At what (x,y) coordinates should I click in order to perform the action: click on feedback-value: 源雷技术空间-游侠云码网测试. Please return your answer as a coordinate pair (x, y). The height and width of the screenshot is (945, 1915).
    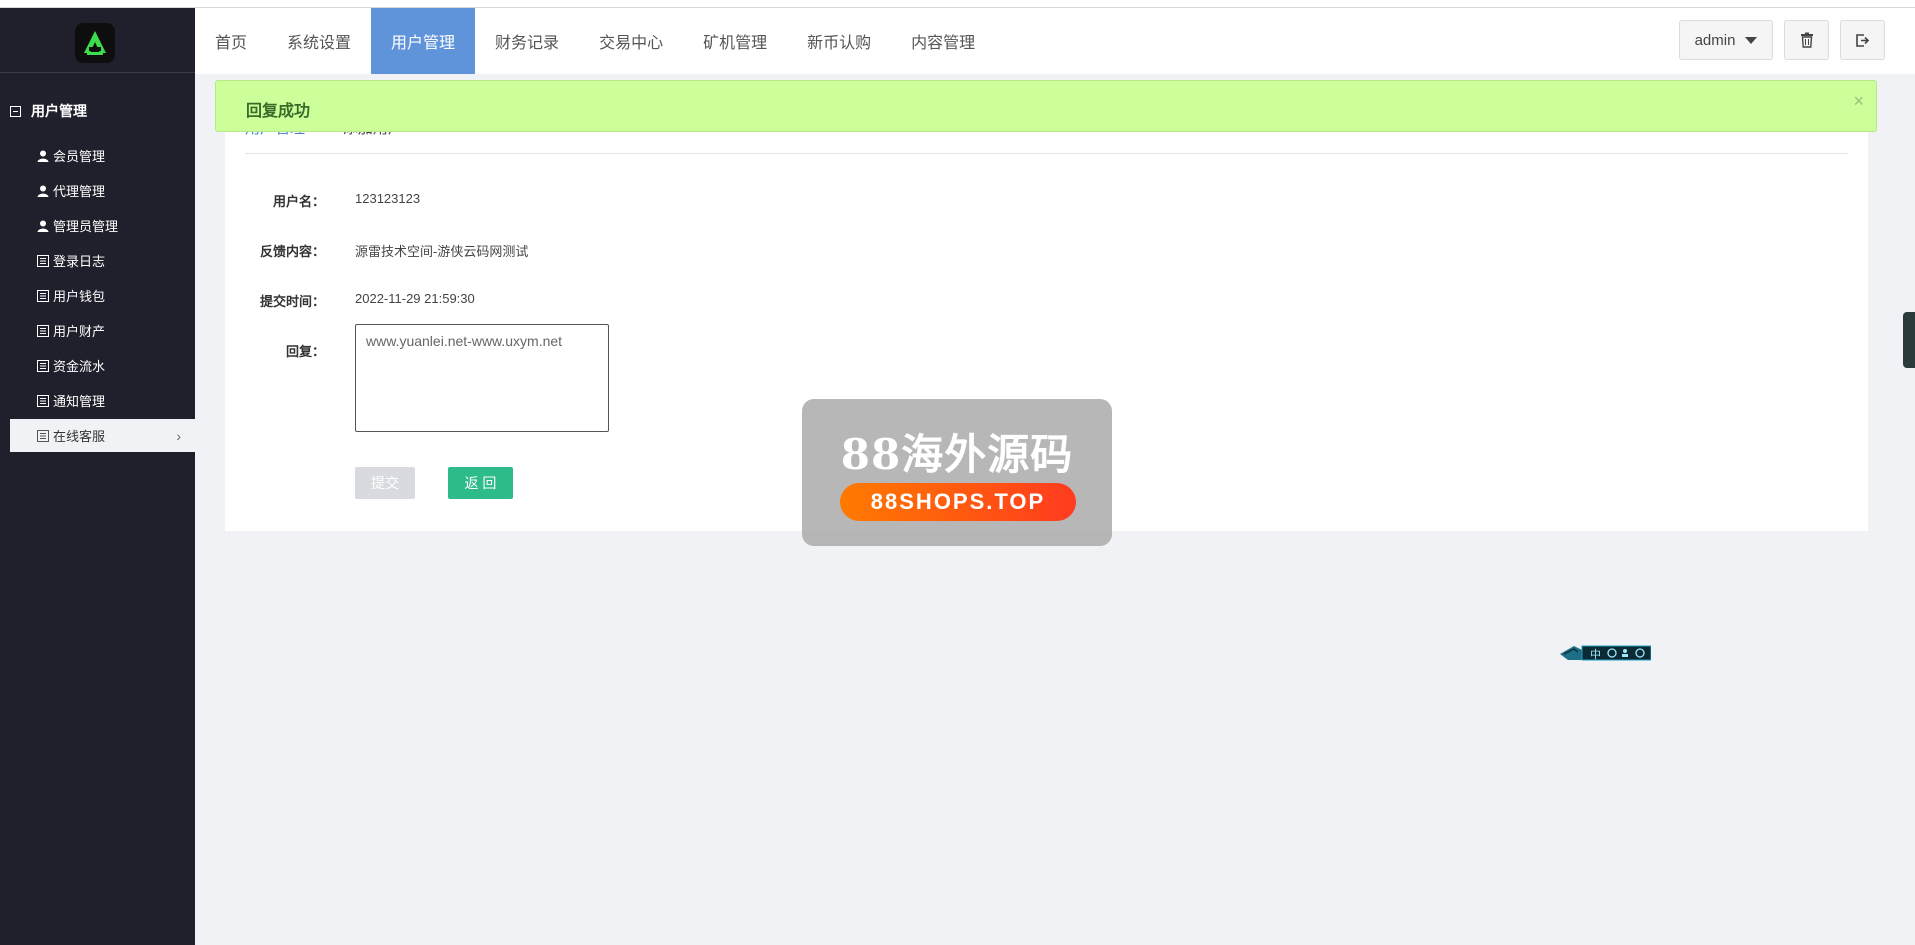
    Looking at the image, I should click on (442, 251).